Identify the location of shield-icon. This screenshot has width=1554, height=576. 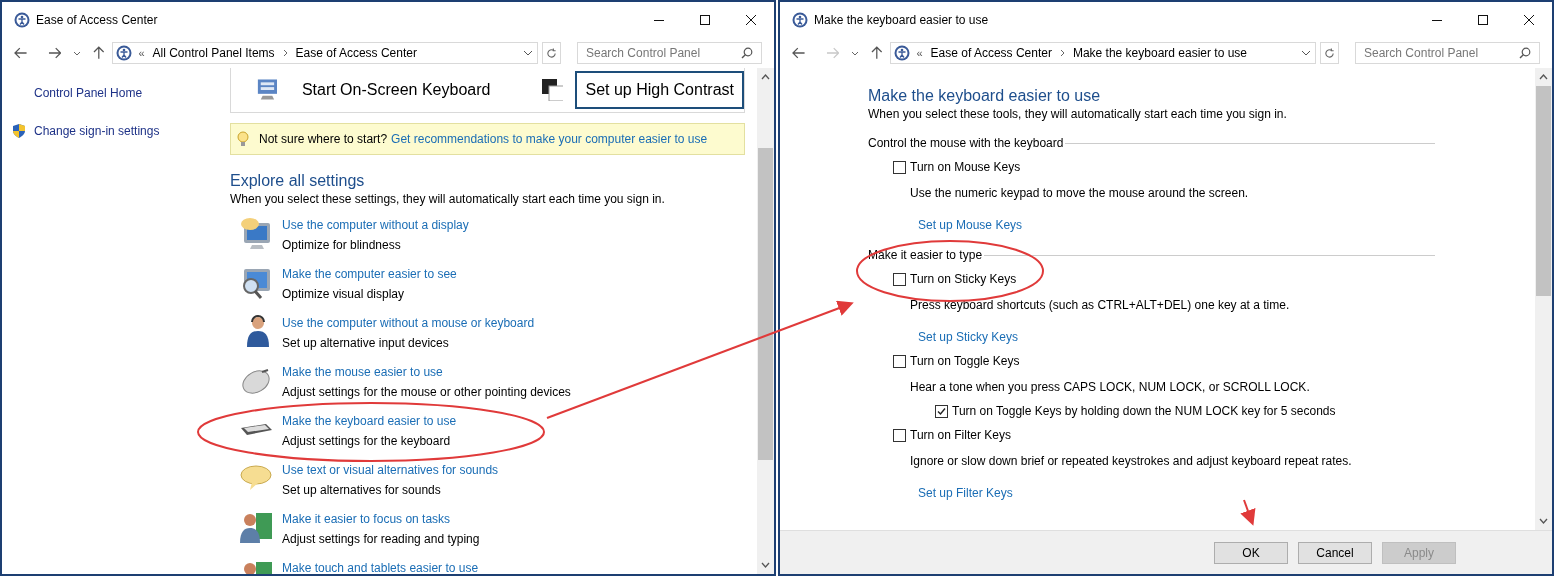
(19, 131).